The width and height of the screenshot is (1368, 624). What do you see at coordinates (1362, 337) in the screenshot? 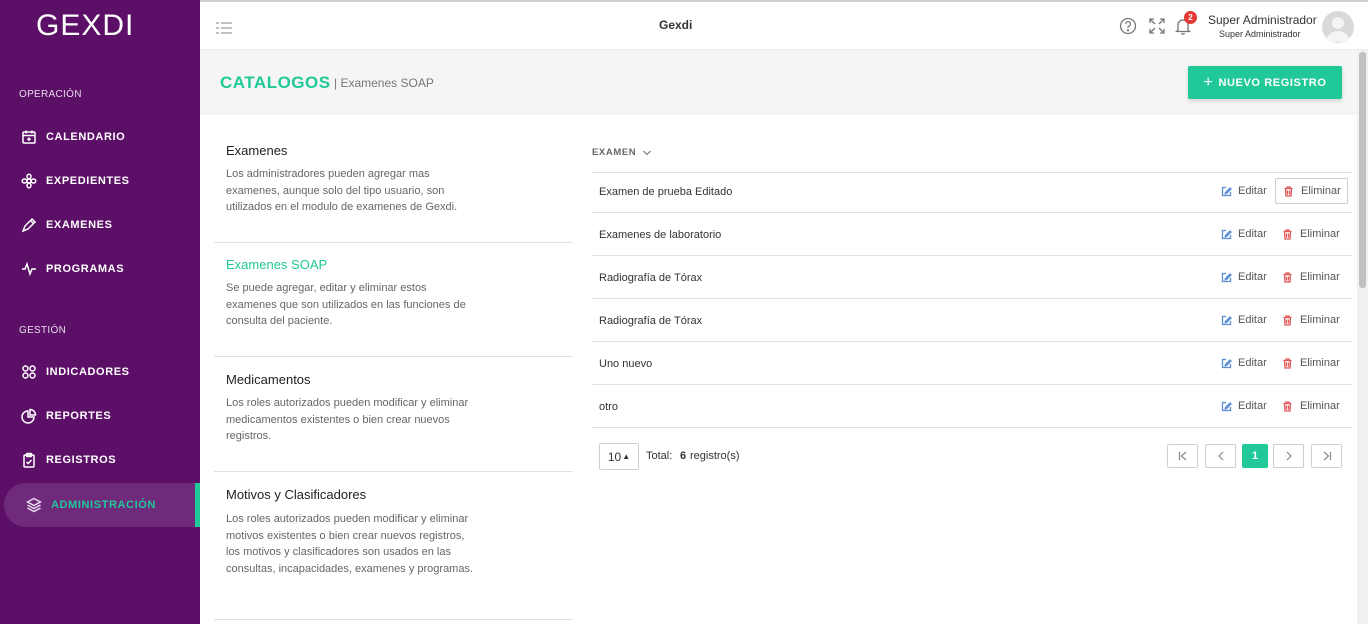
I see `scrollbar` at bounding box center [1362, 337].